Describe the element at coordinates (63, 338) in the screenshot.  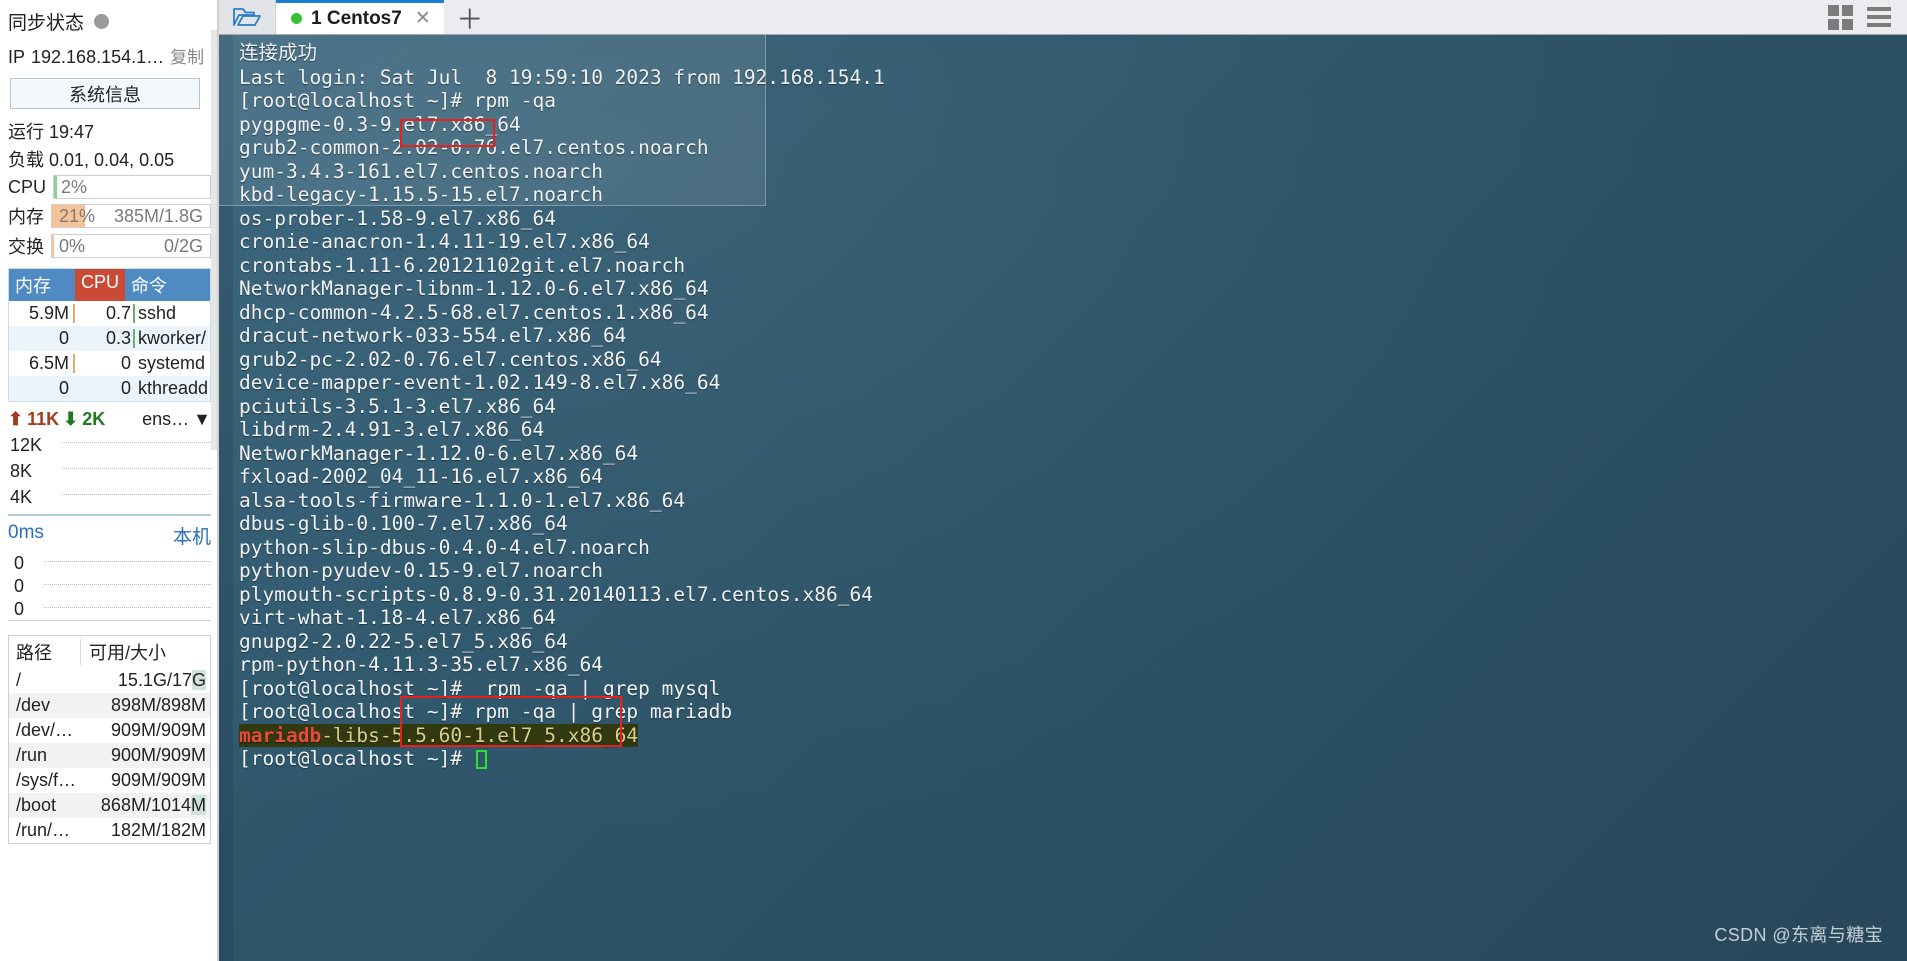
I see `process-mem: 0` at that location.